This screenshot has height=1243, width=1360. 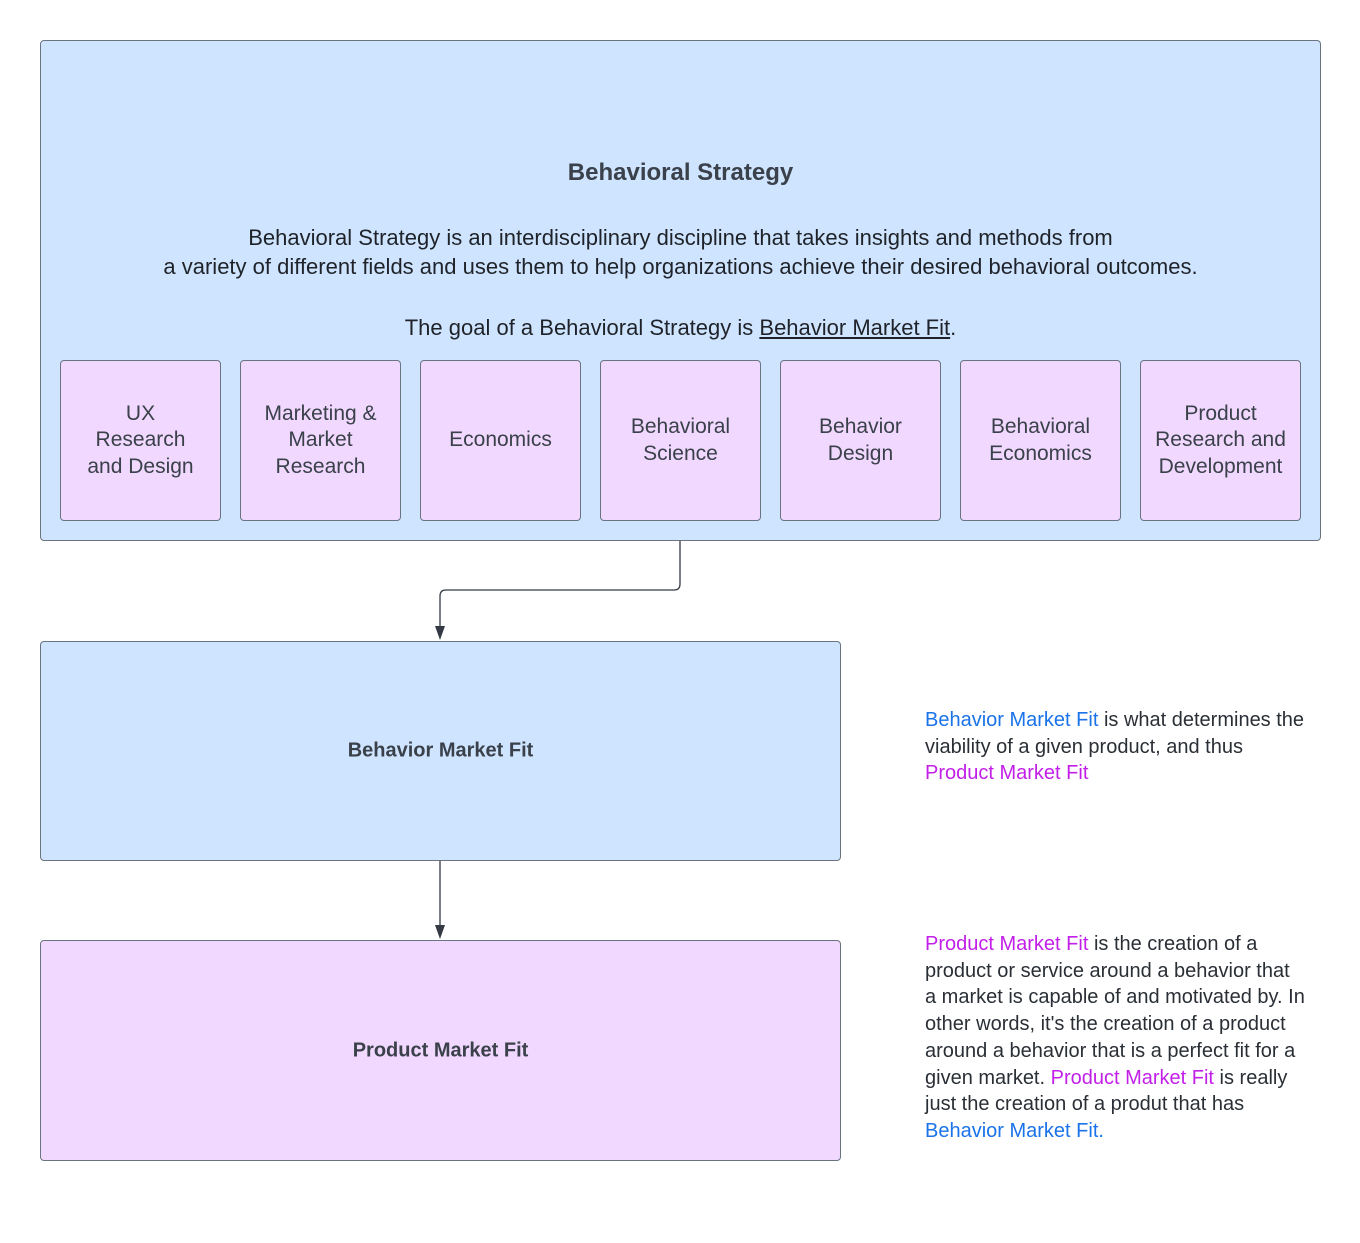 I want to click on discipline-label: Product Research and Development, so click(x=1220, y=439).